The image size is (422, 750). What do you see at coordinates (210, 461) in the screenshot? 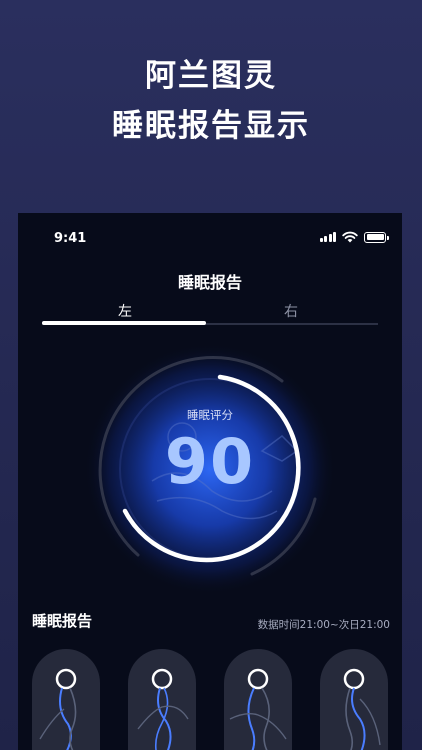
I see `score-value: 90` at bounding box center [210, 461].